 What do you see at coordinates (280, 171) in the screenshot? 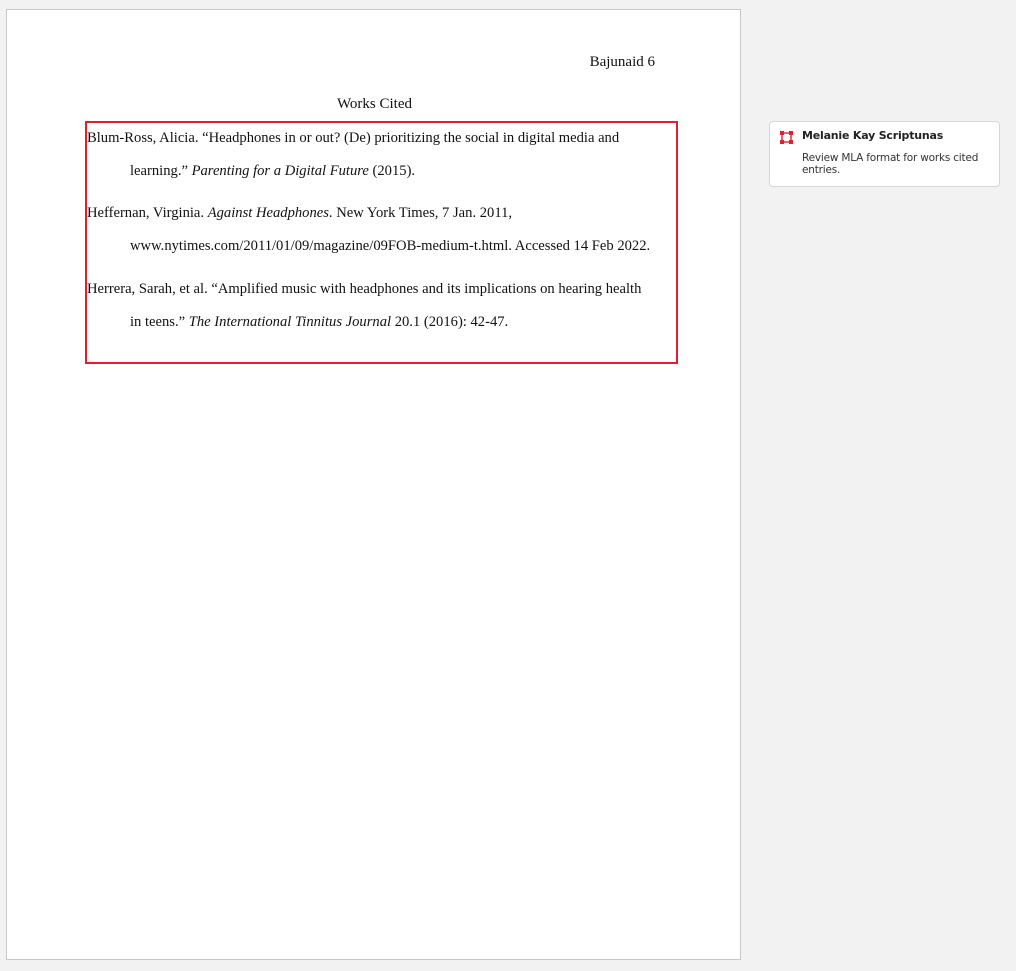
I see `citation-title-italic: Parenting for a Digital Future` at bounding box center [280, 171].